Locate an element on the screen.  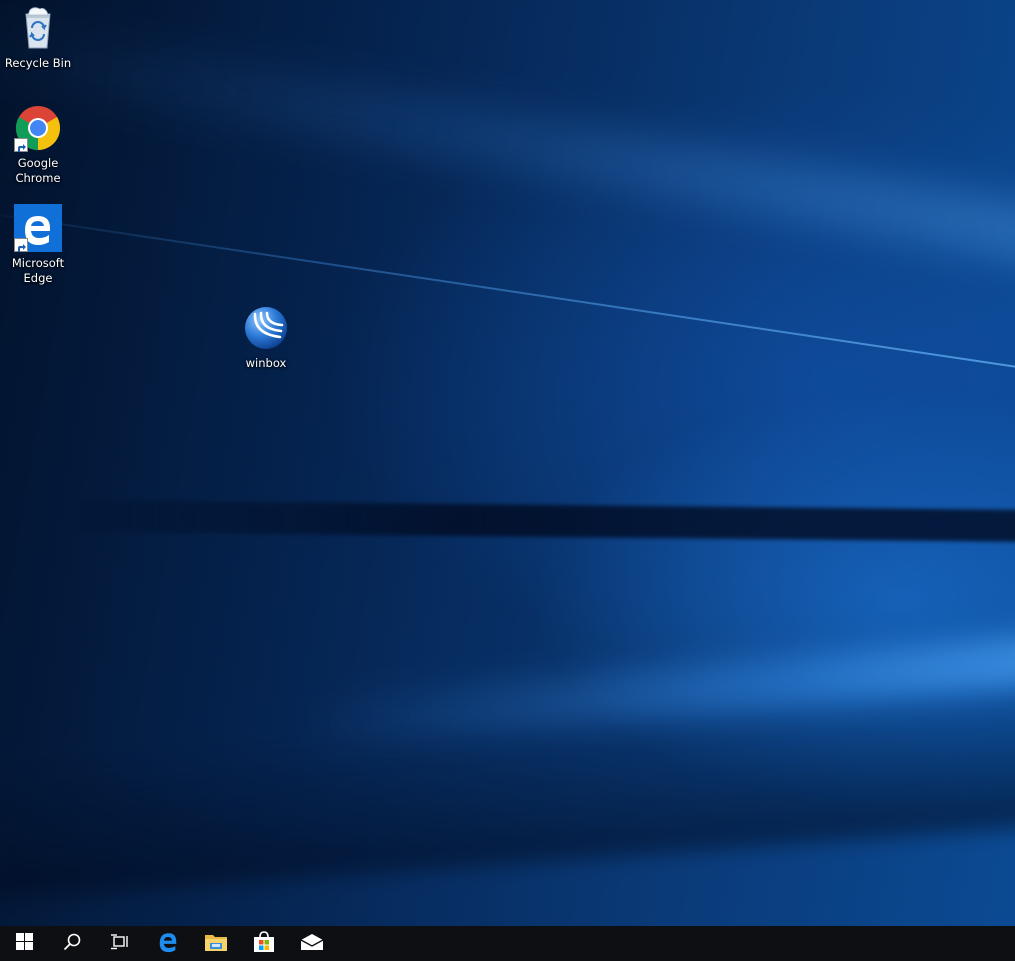
recycle-bin-icon is located at coordinates (38, 28).